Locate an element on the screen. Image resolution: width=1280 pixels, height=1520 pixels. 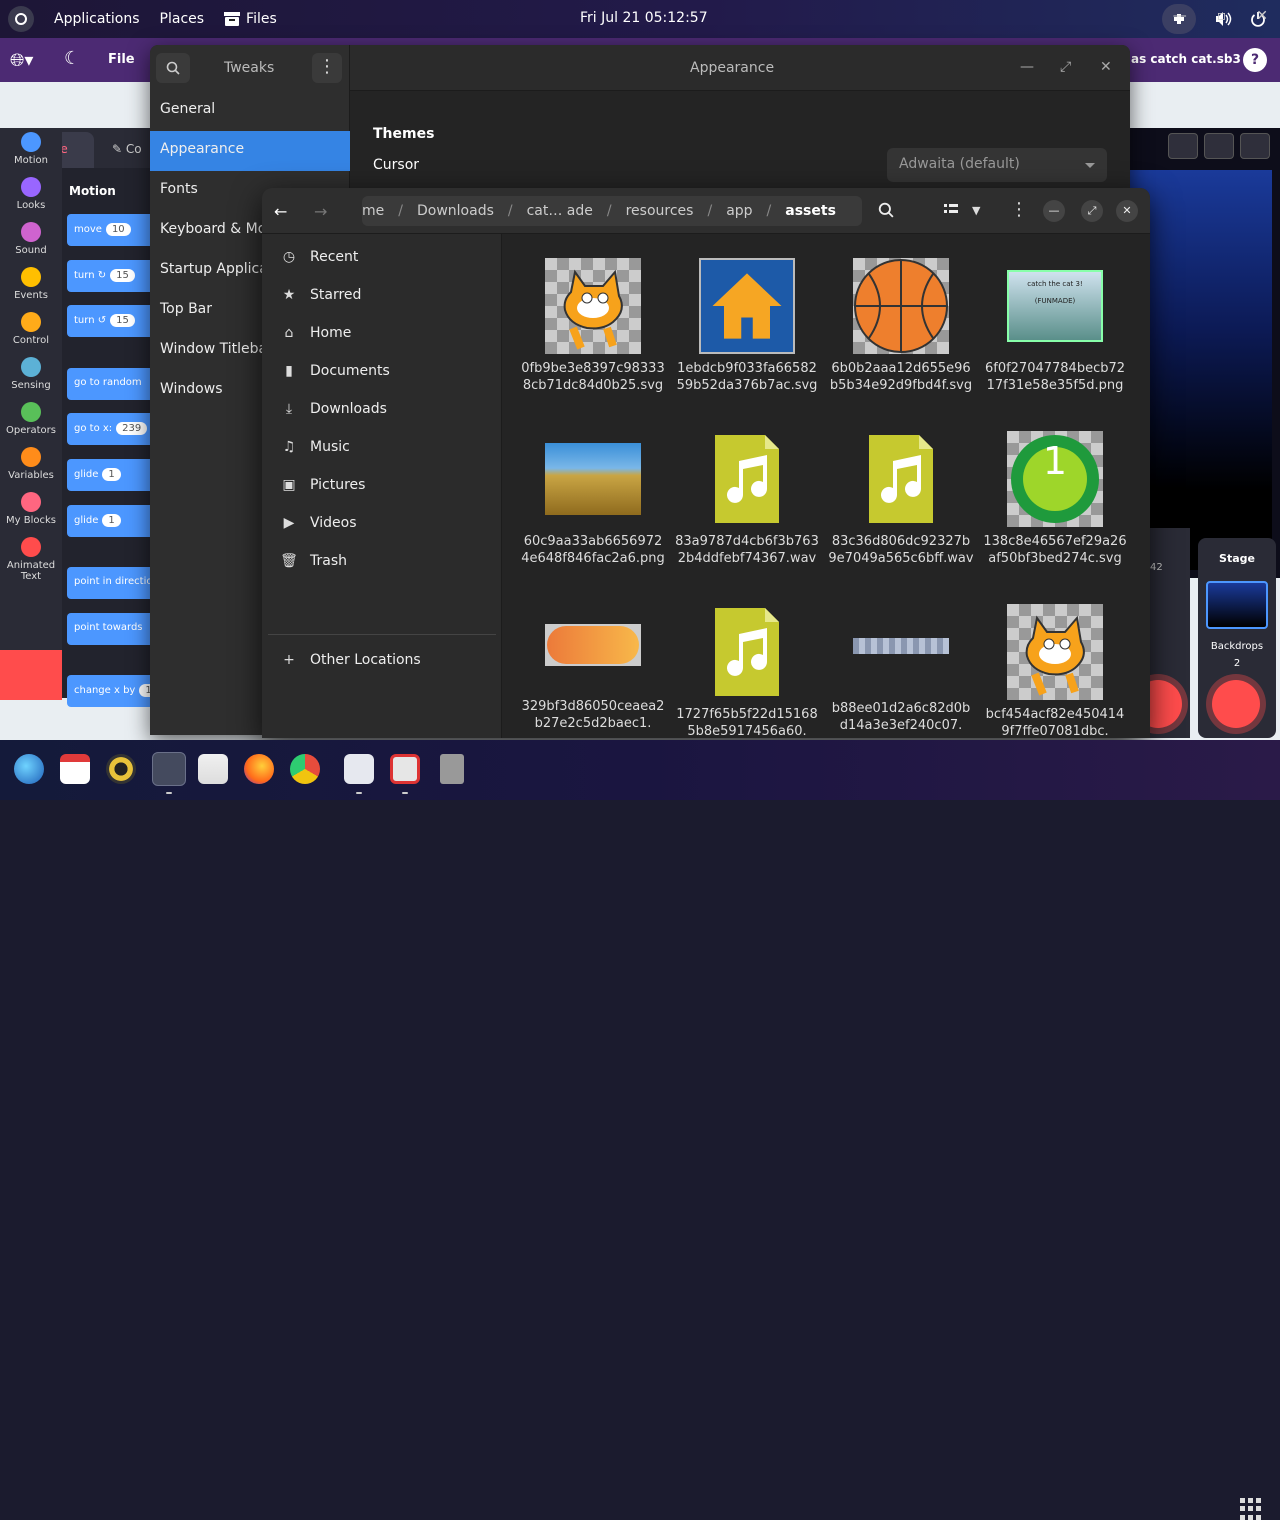
breadcrumb-item: me is located at coordinates (373, 211).